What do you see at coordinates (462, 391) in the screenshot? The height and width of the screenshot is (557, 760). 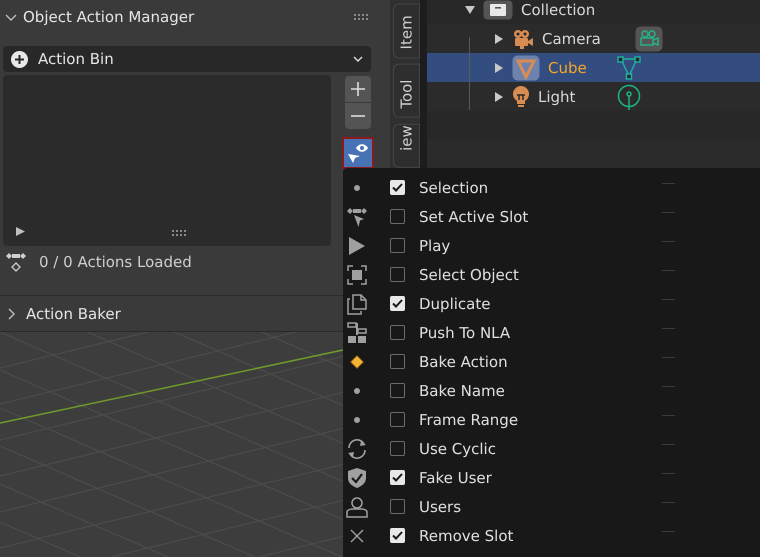 I see `menu-item-label: Bake Name` at bounding box center [462, 391].